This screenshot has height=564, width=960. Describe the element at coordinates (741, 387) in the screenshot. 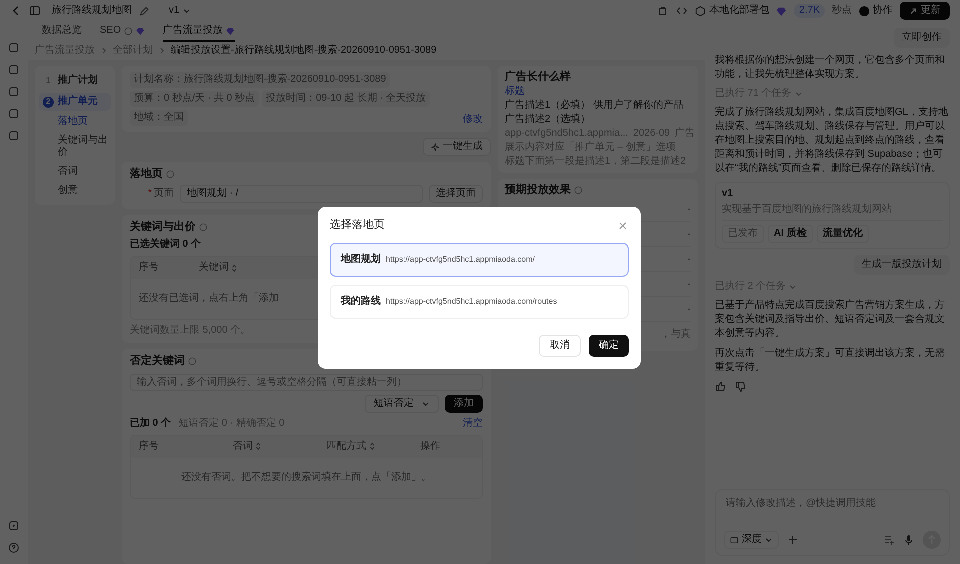

I see `thumbs-down-icon` at that location.